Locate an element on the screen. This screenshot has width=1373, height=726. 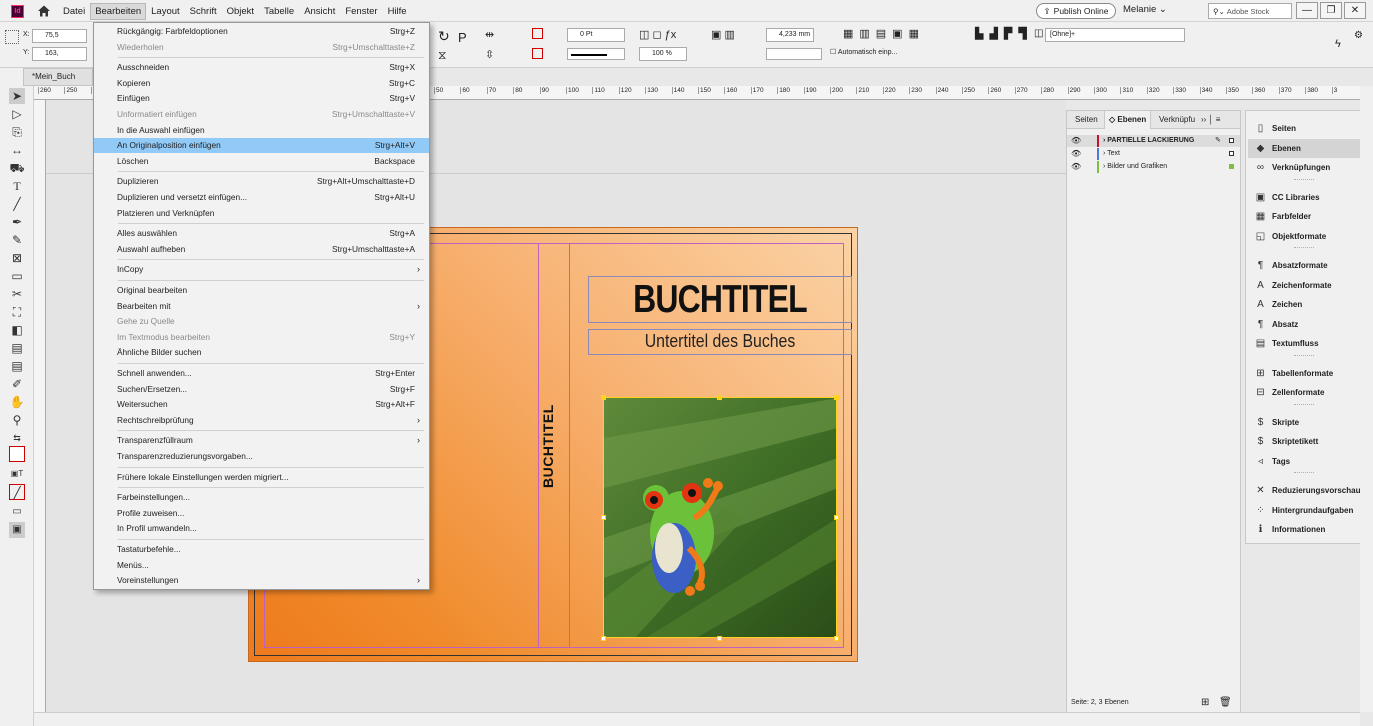
menu-item: Platzieren und Verknüpfen is located at coordinates (261, 213).